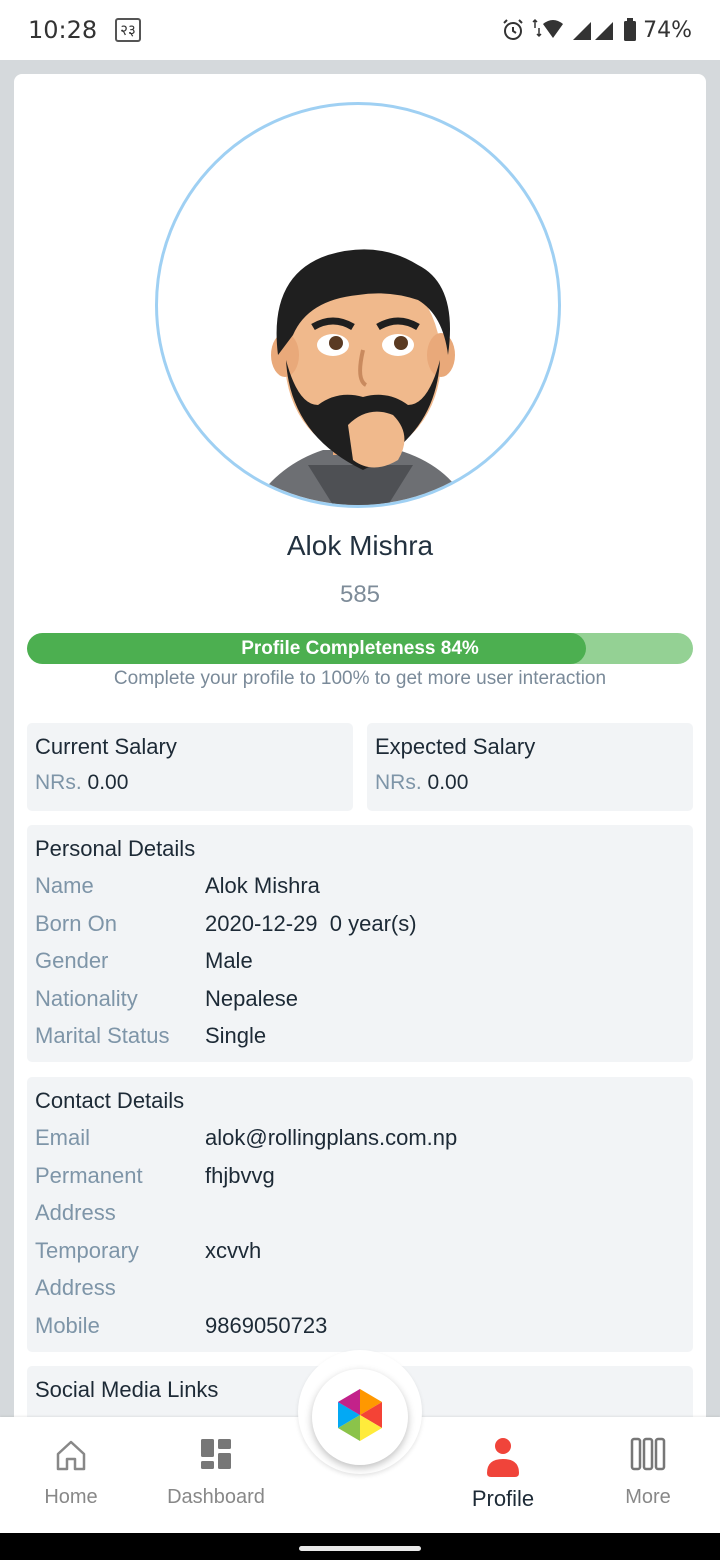 The width and height of the screenshot is (720, 1560). I want to click on nav-profile: Profile, so click(503, 1475).